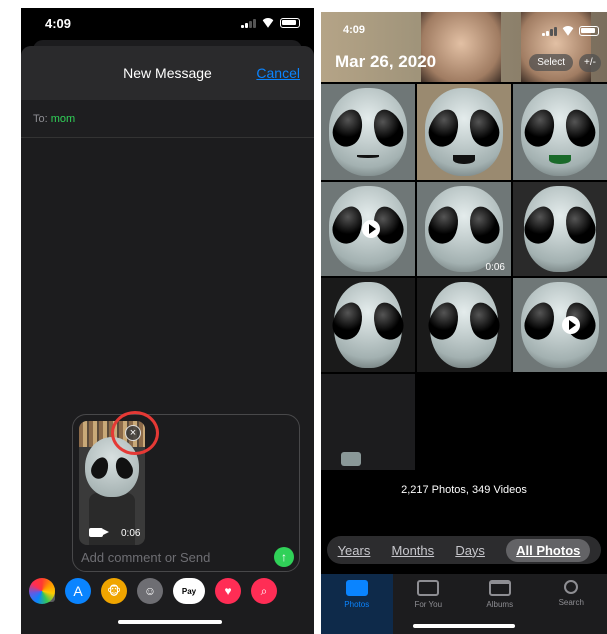  I want to click on animoji-monkey-icon: 🐵, so click(114, 591).